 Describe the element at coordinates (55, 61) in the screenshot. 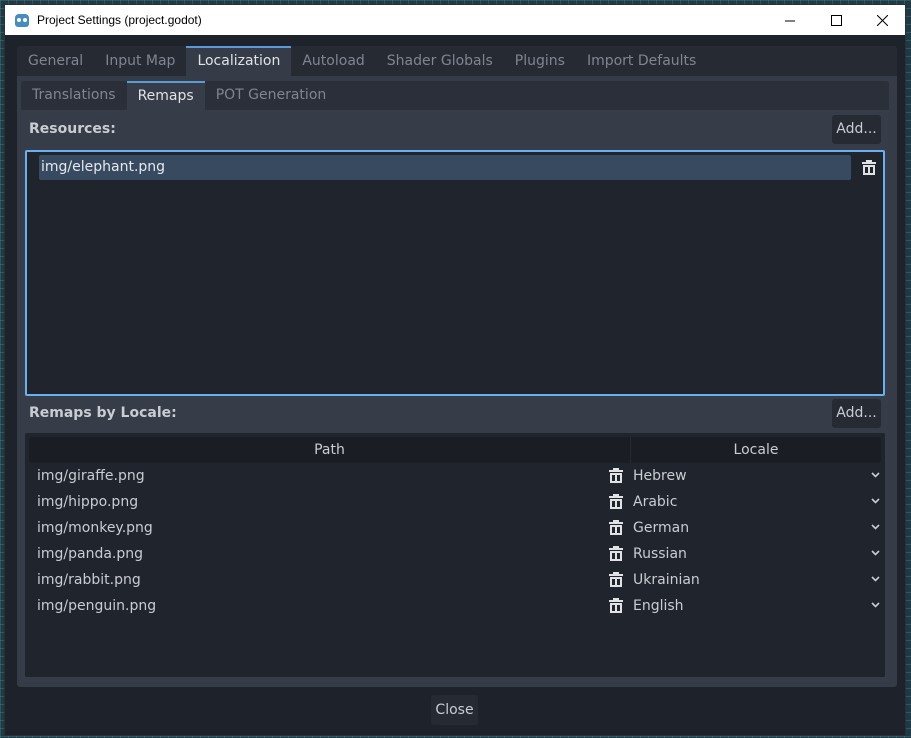

I see `tab-general: General` at that location.